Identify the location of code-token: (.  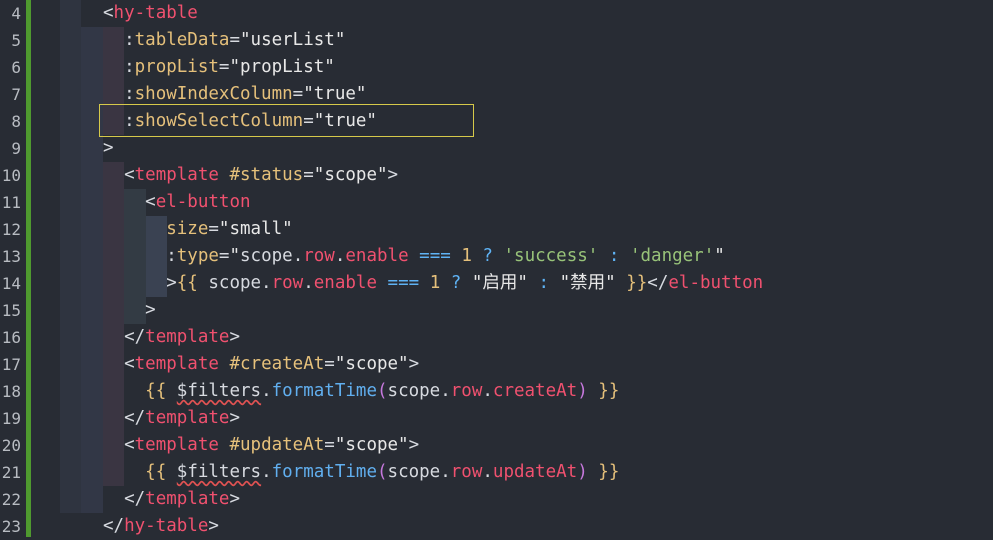
(382, 472).